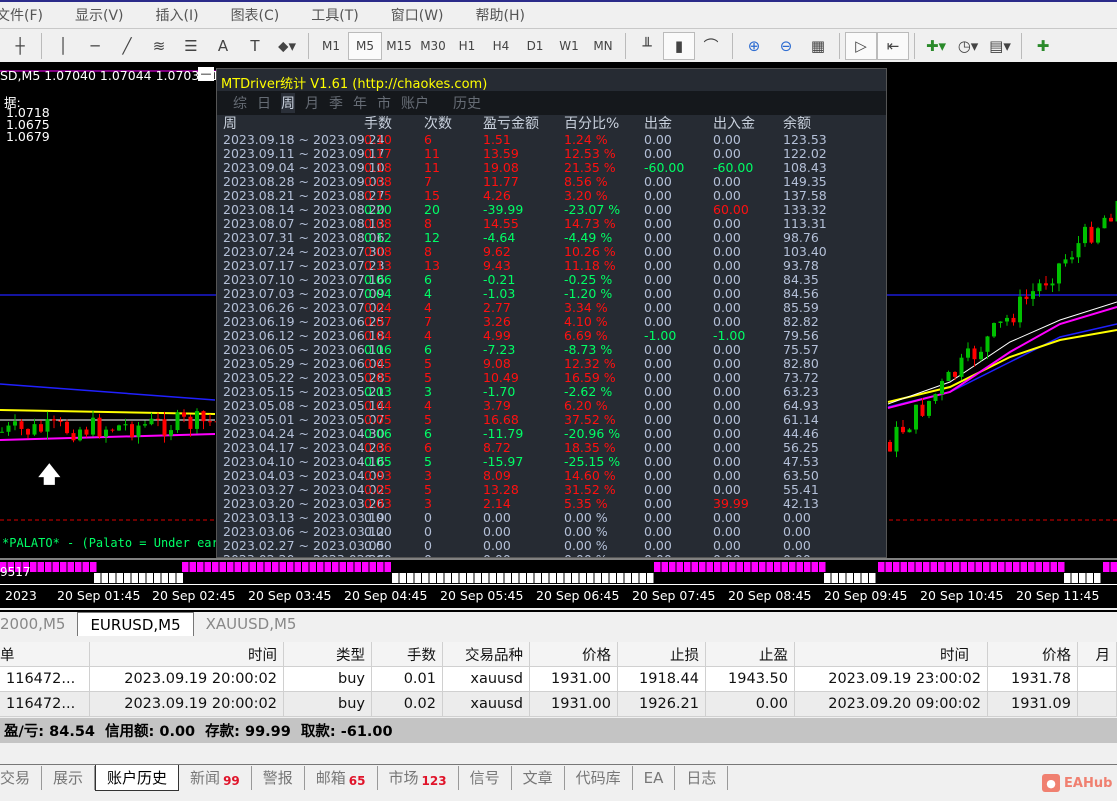 This screenshot has height=801, width=1117. I want to click on timeframe-d1: D1, so click(535, 46).